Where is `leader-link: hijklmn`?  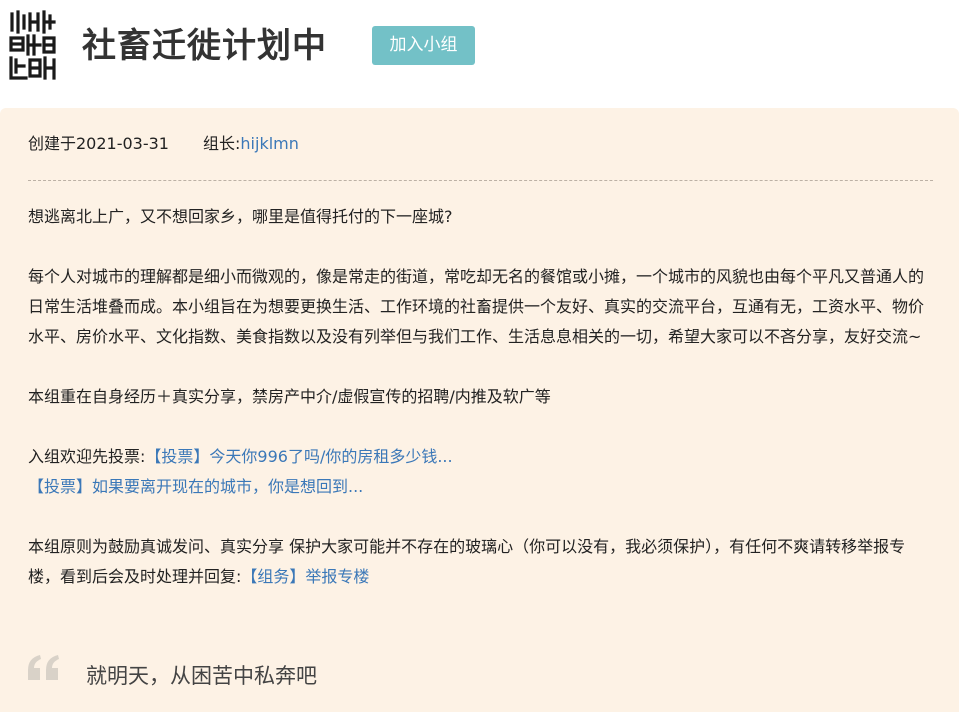 leader-link: hijklmn is located at coordinates (269, 143).